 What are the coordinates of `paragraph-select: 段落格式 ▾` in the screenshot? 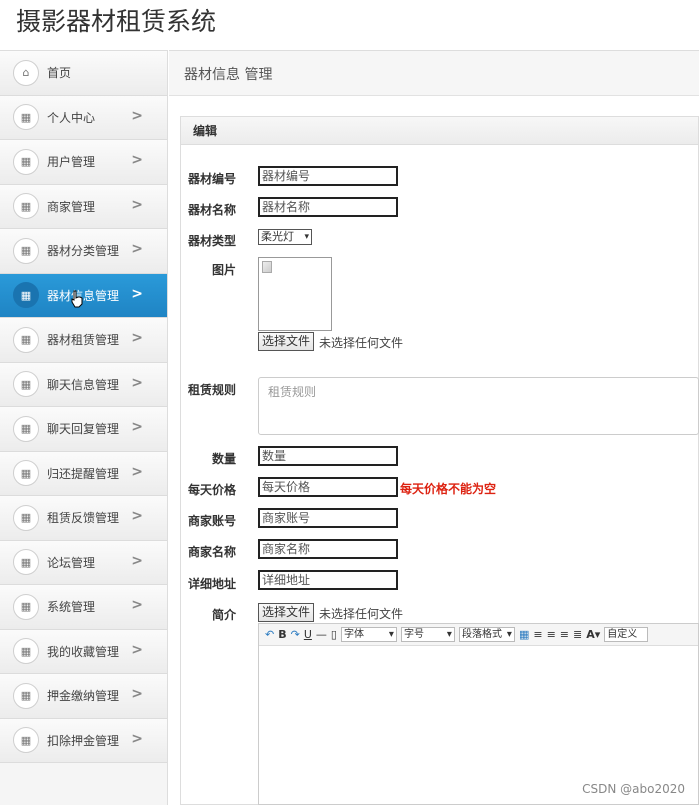 It's located at (486, 634).